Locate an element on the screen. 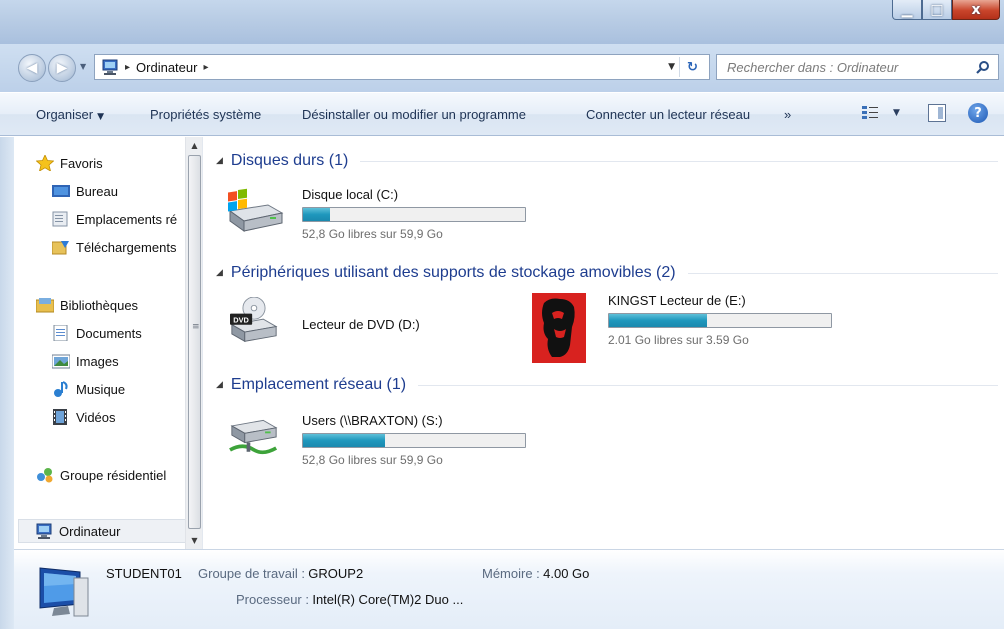 Image resolution: width=1004 pixels, height=629 pixels. nav-desktop: Bureau is located at coordinates (85, 191).